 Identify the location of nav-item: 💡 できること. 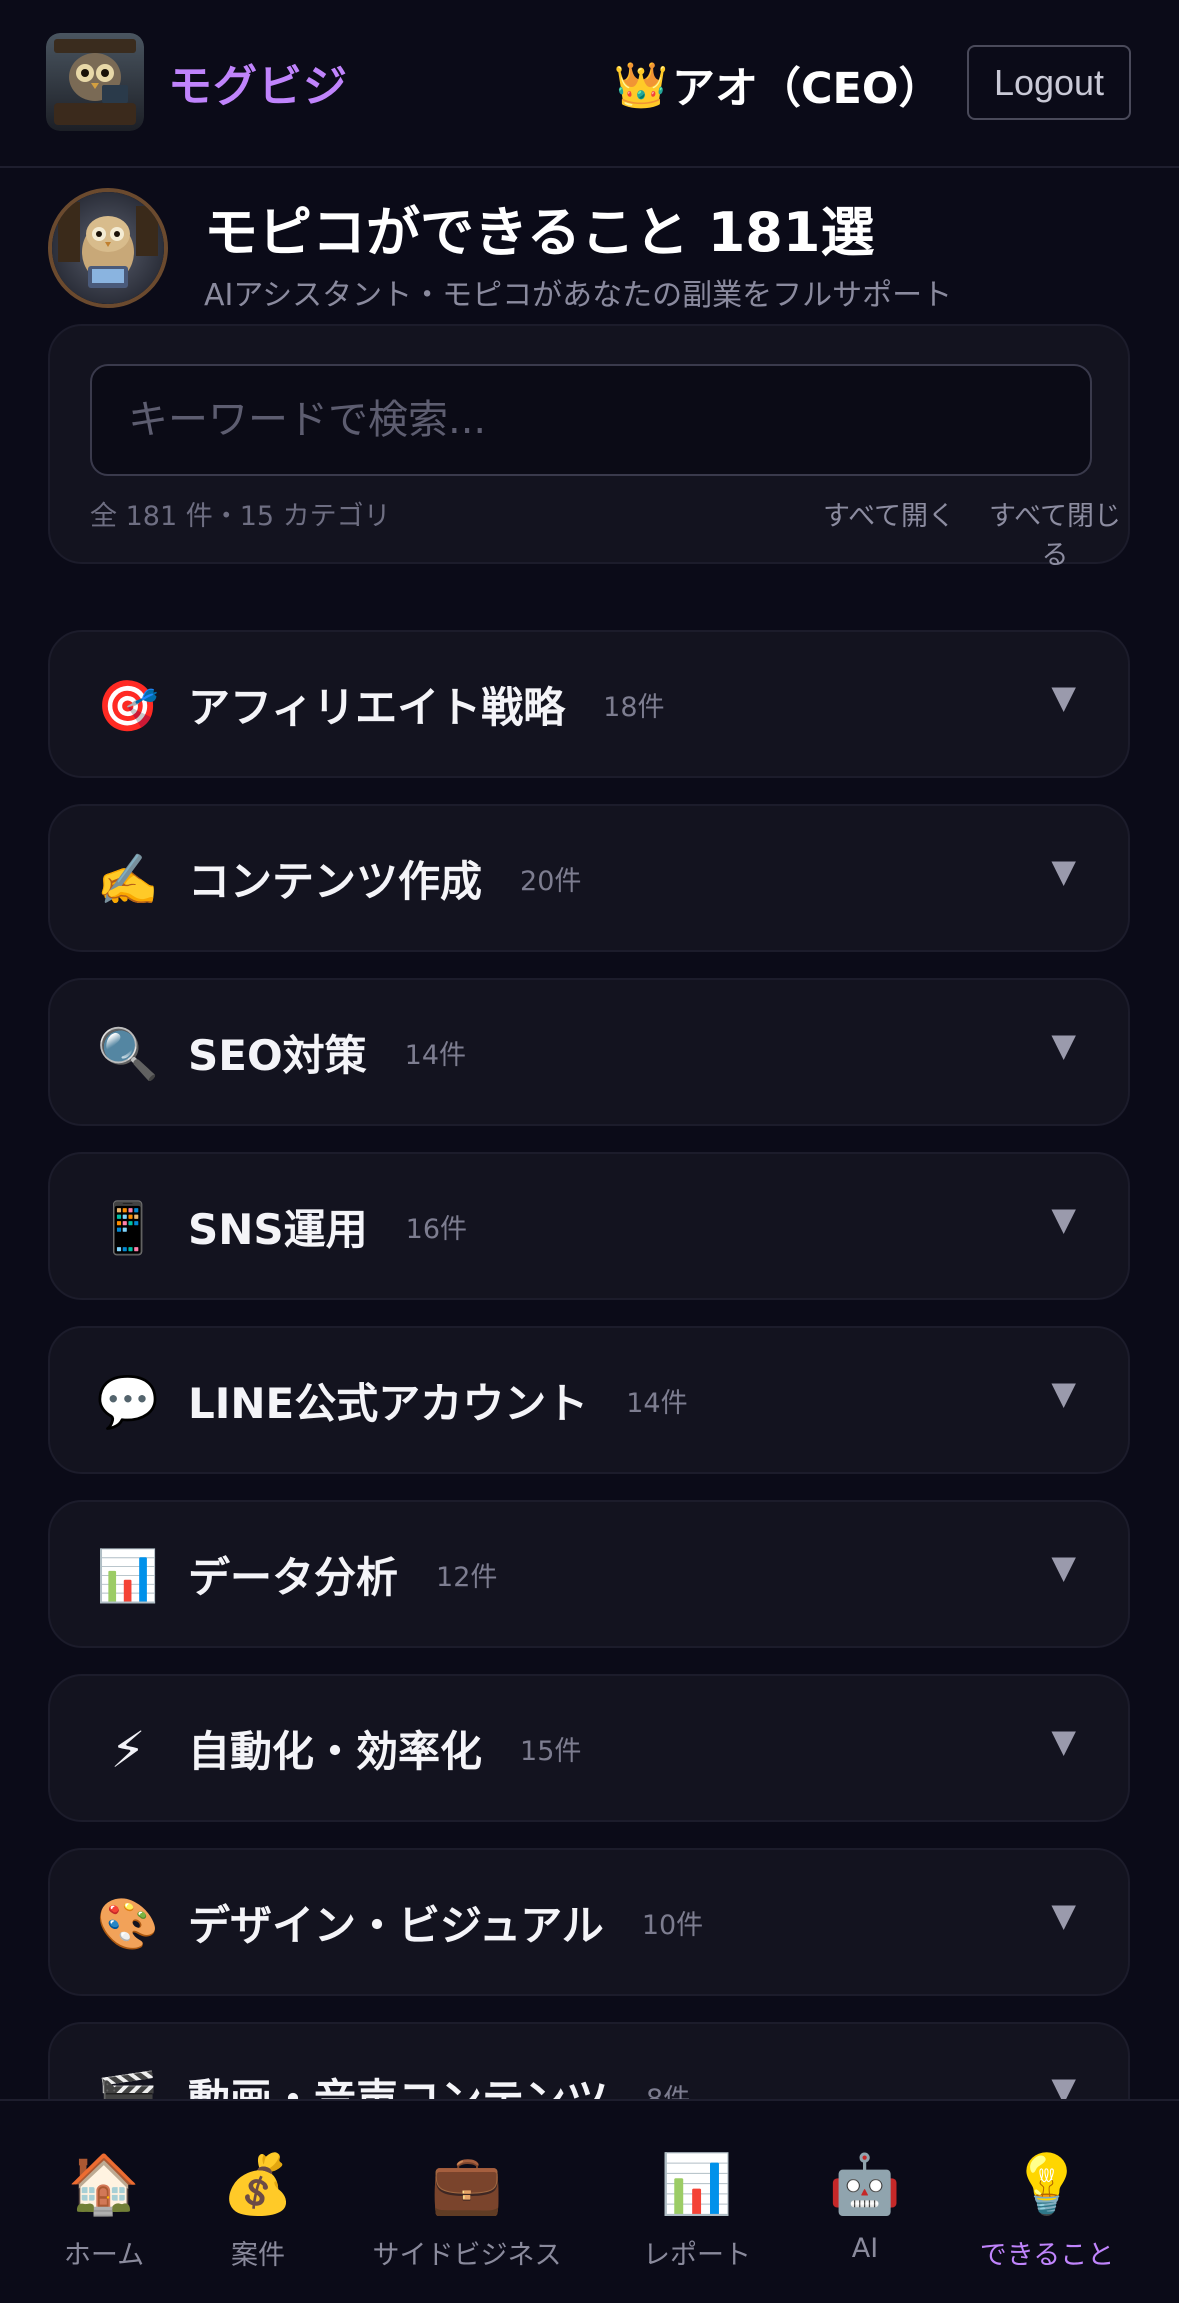
(1047, 2202).